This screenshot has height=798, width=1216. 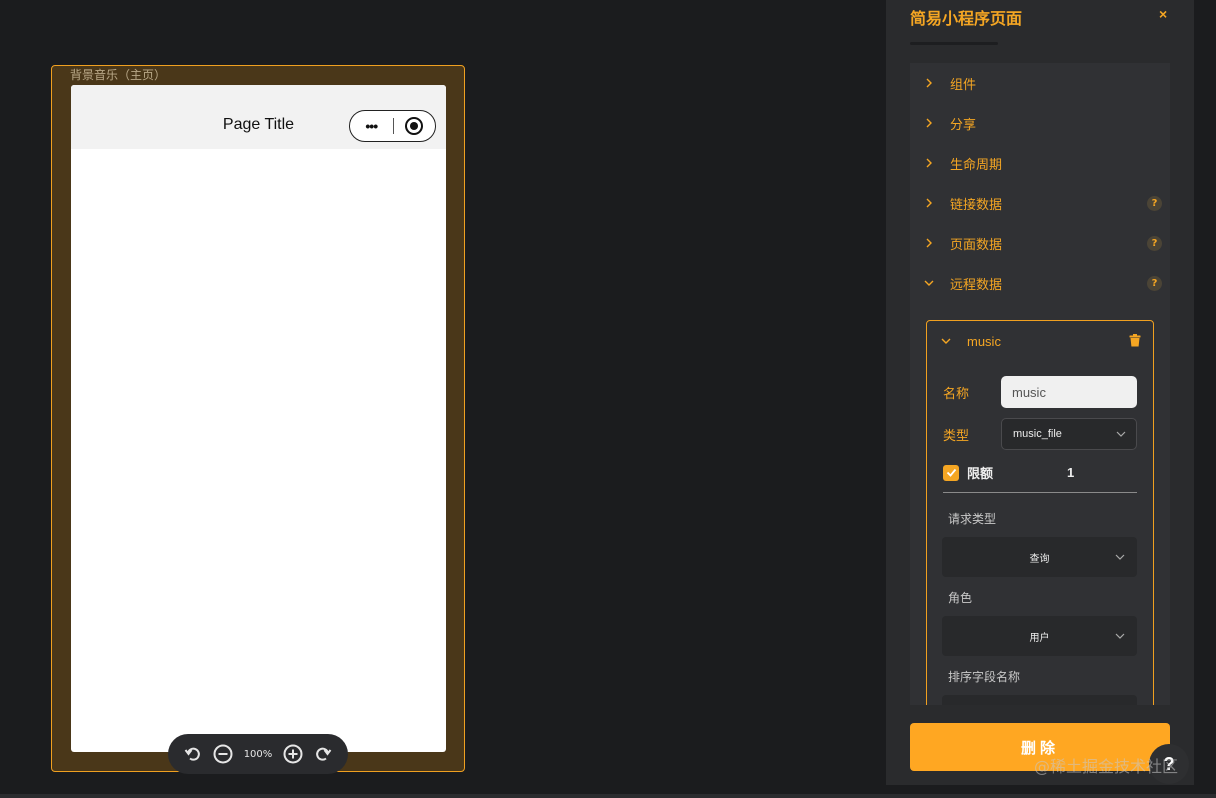 What do you see at coordinates (1040, 123) in the screenshot?
I see `section-share: 分享` at bounding box center [1040, 123].